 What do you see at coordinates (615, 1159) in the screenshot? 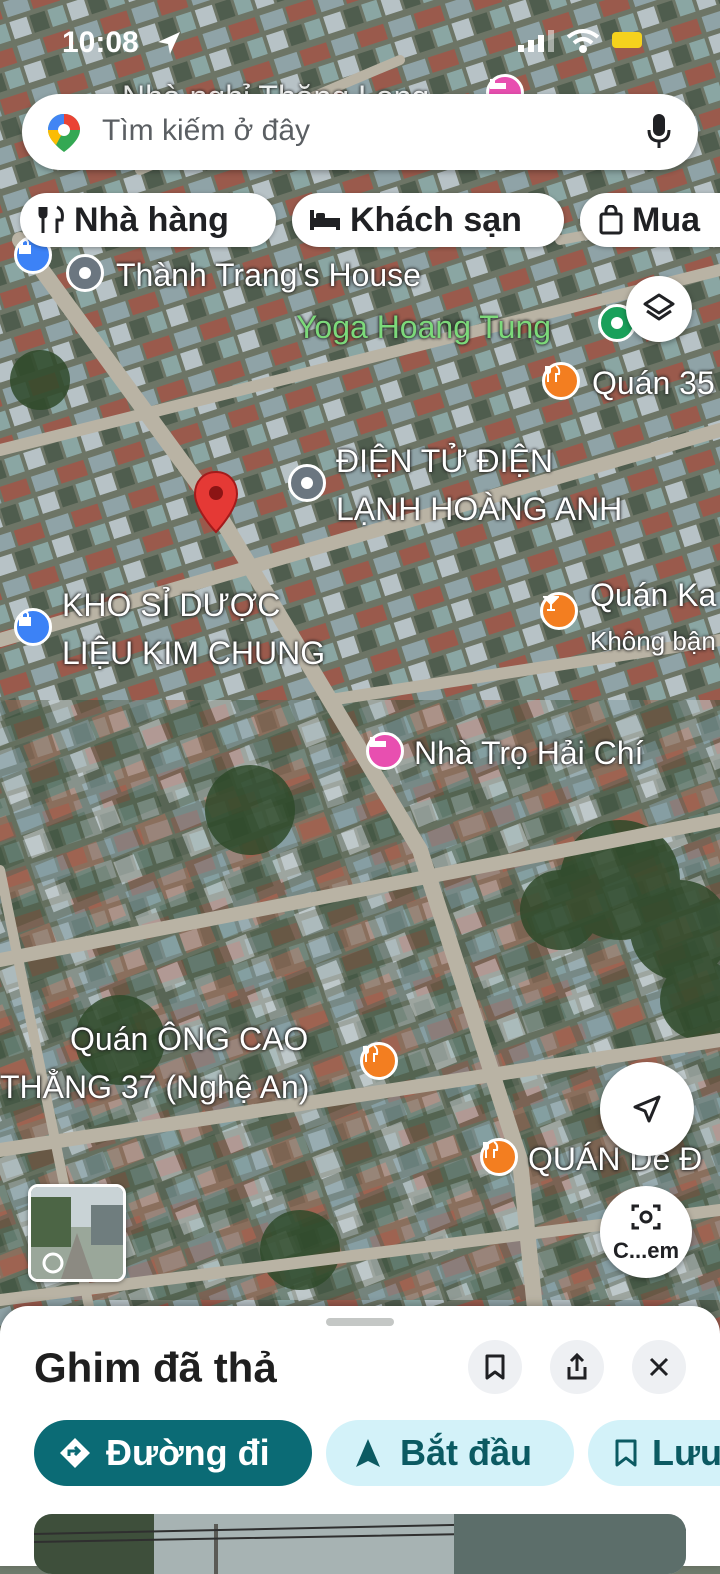
I see `map-label-quan-de: QUÁN Dê Đ` at bounding box center [615, 1159].